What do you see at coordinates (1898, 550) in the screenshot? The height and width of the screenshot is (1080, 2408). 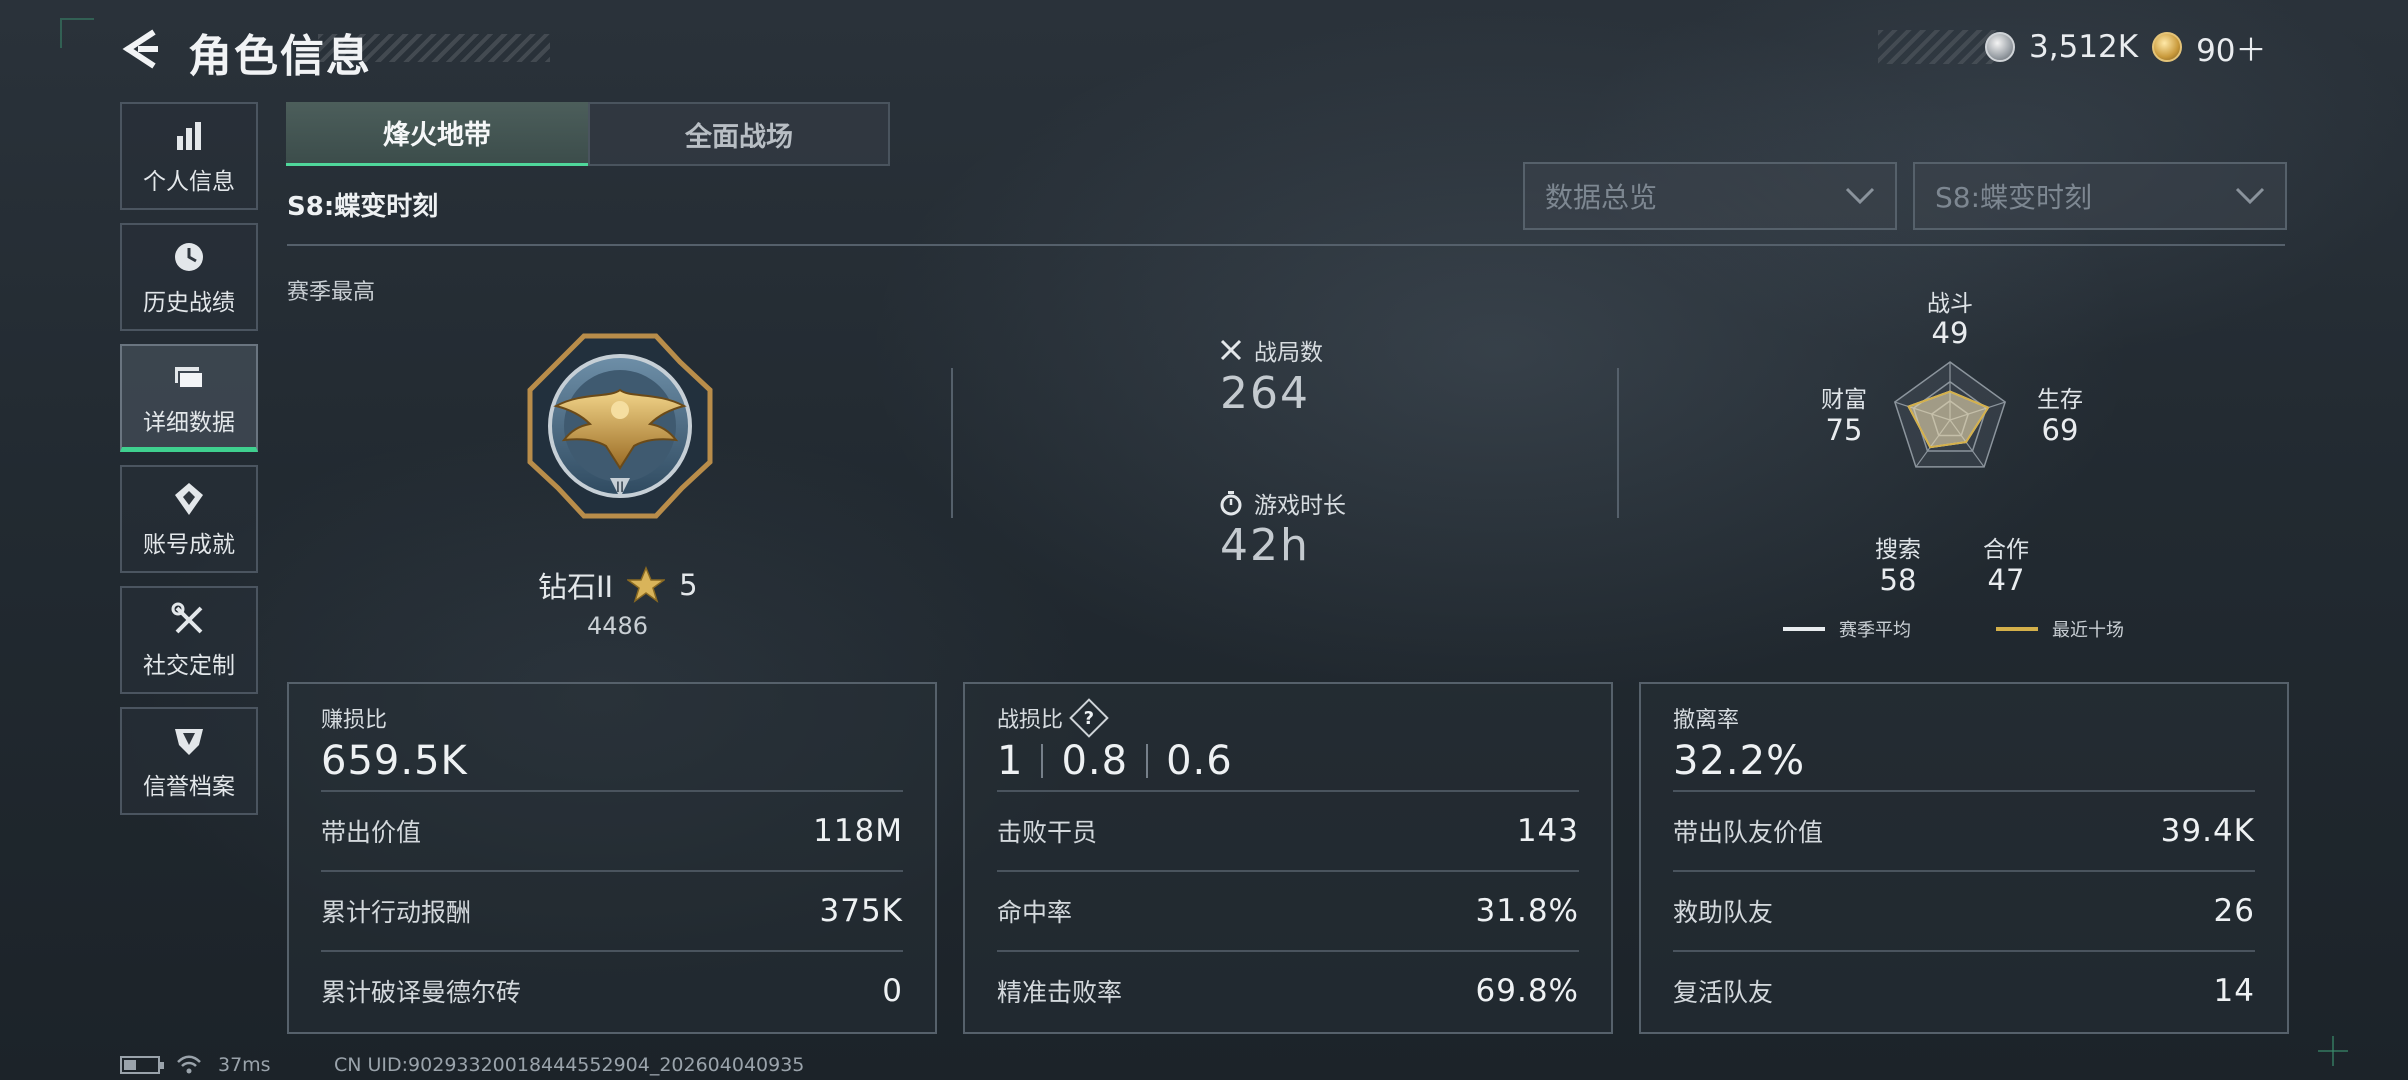 I see `radar-label-search: 搜索` at bounding box center [1898, 550].